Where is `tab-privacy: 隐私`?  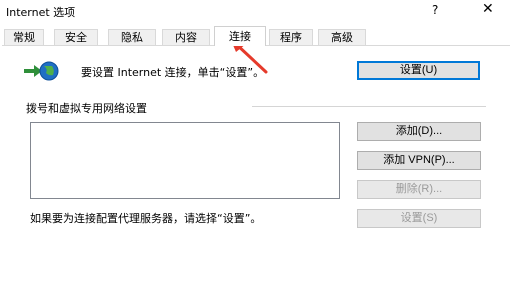 tab-privacy: 隐私 is located at coordinates (132, 37).